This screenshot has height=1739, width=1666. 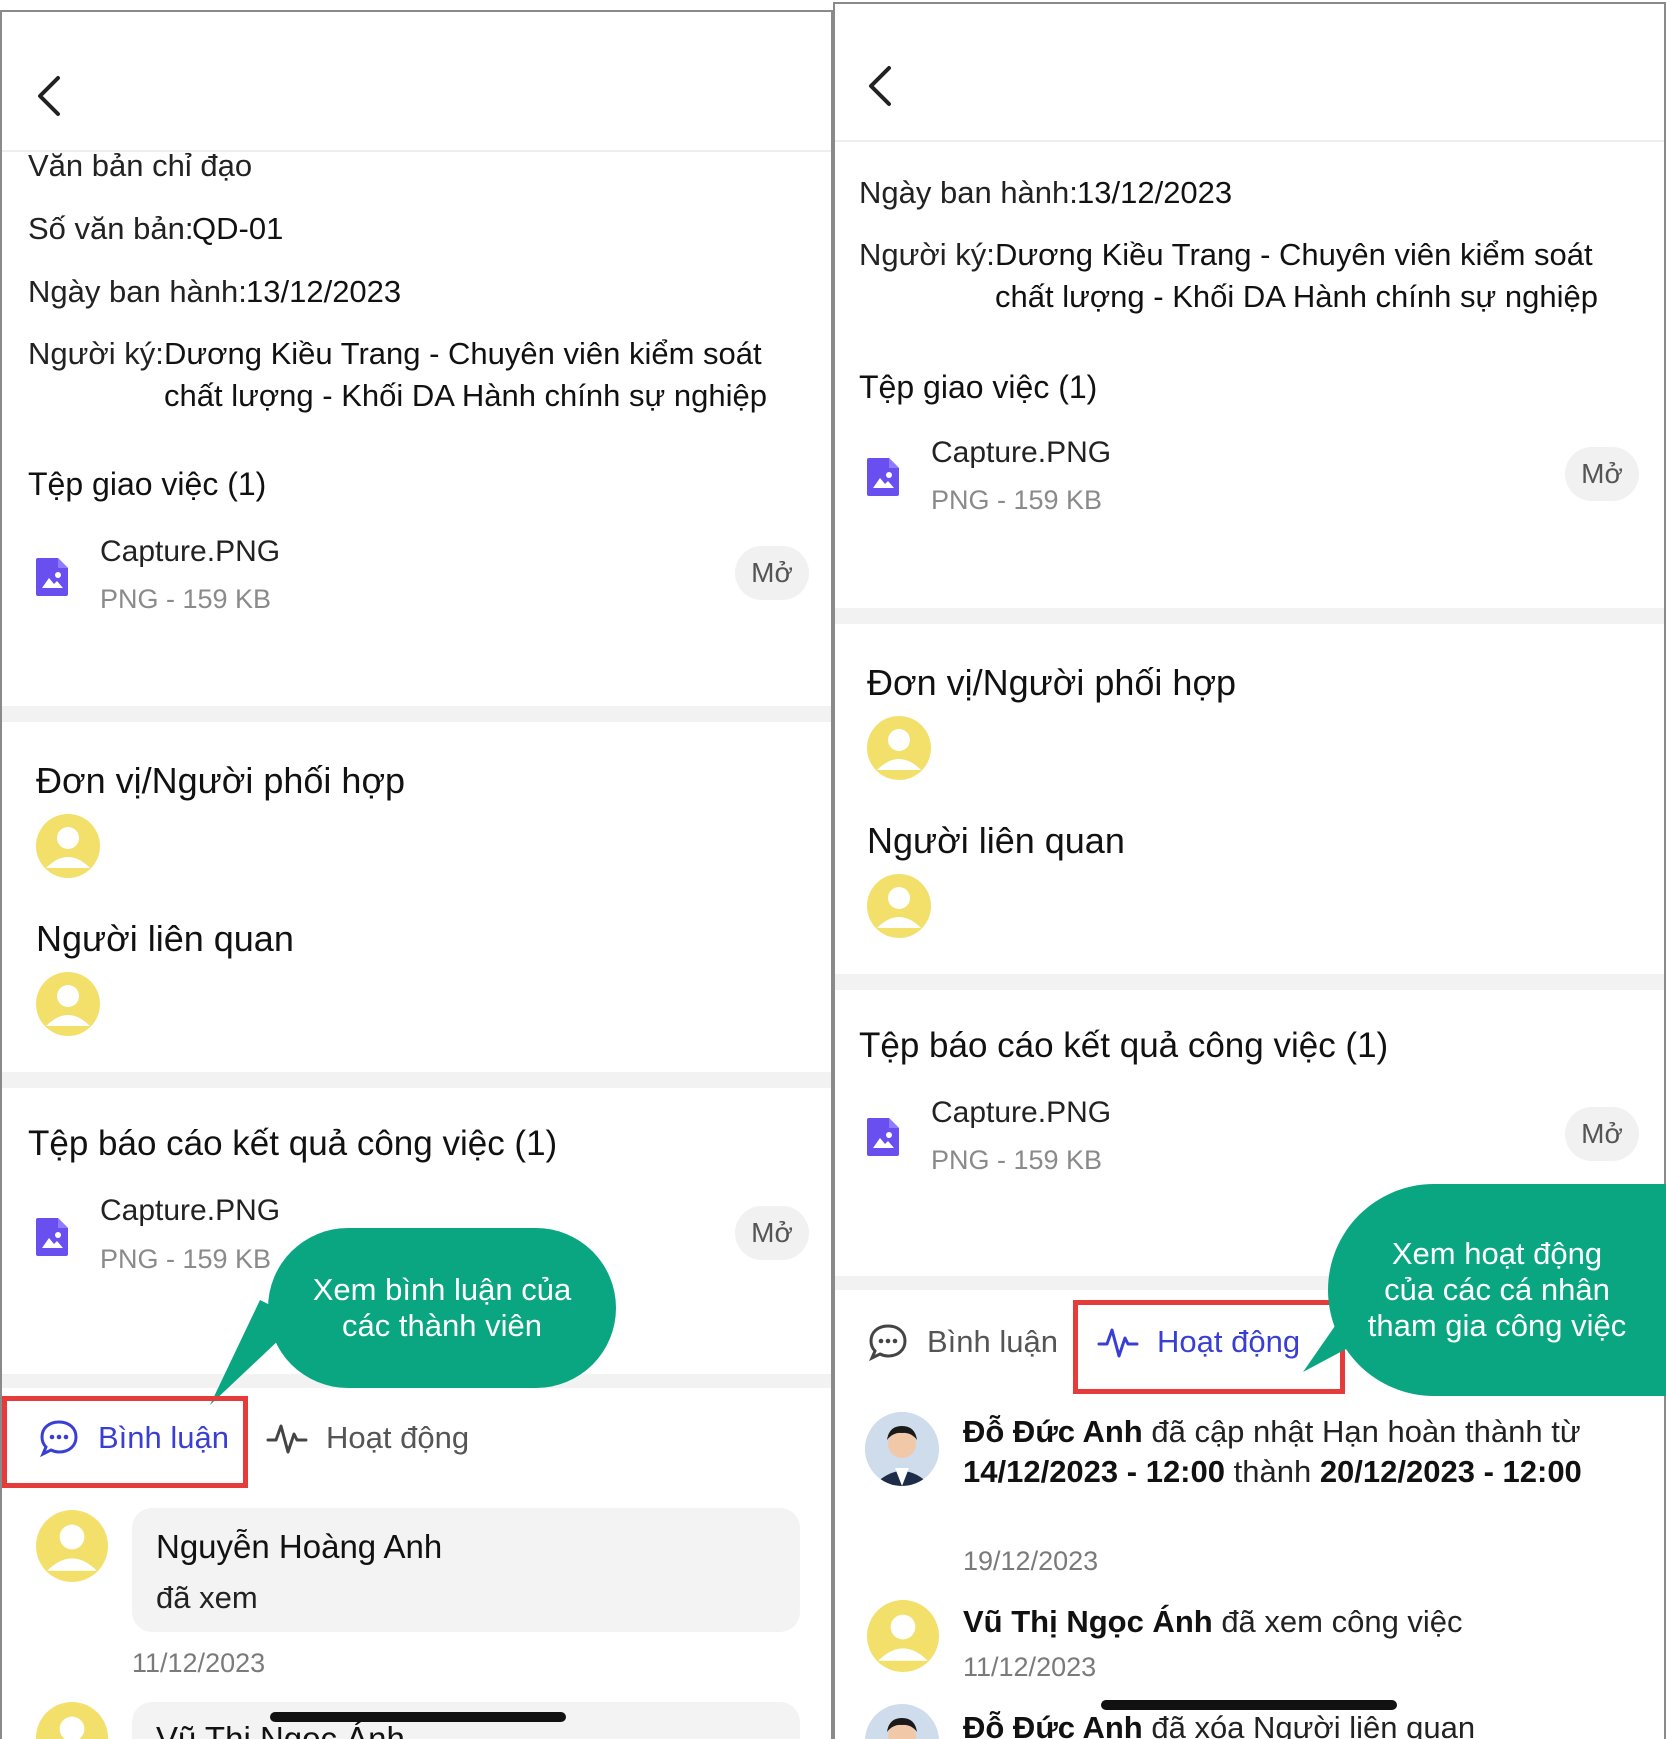 What do you see at coordinates (207, 1597) in the screenshot?
I see `comment-text: đã xem` at bounding box center [207, 1597].